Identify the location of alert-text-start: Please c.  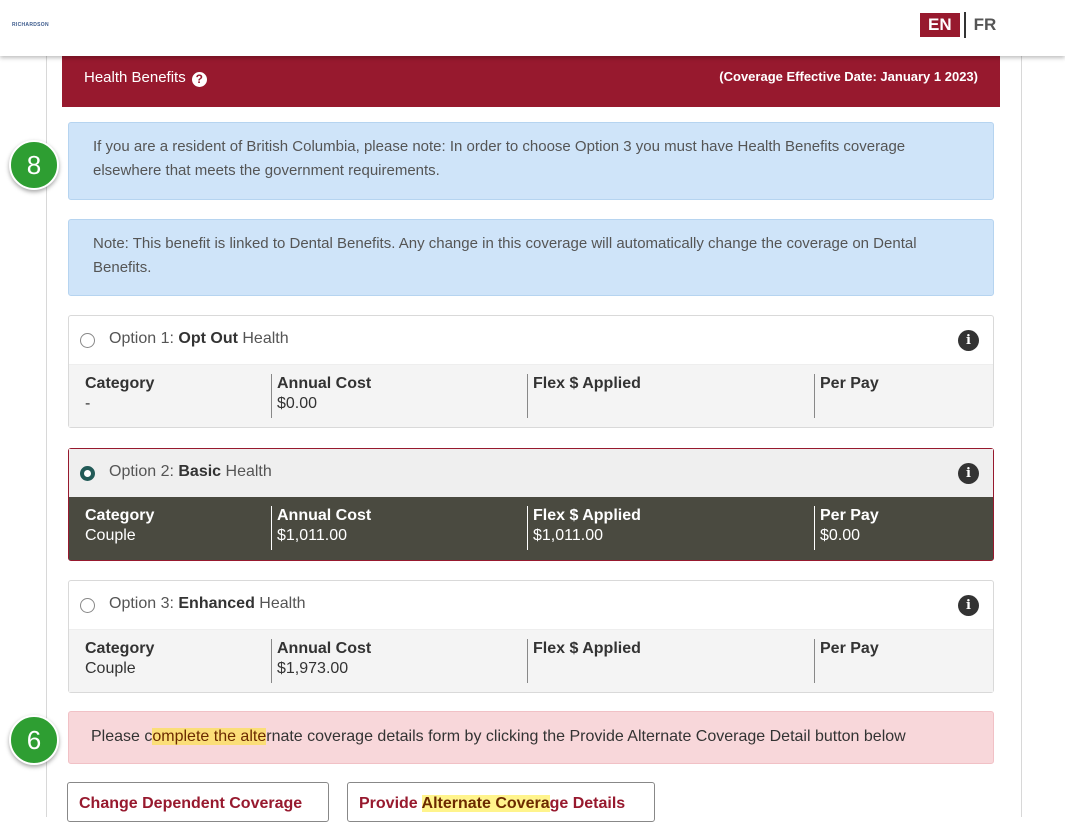
(122, 736).